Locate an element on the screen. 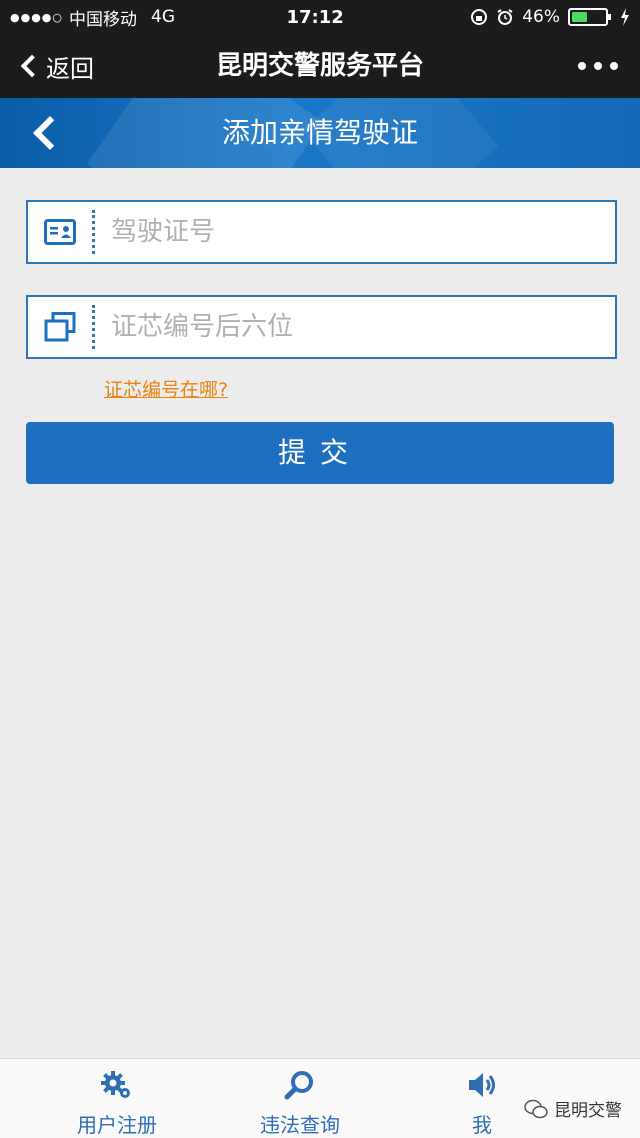 This screenshot has width=640, height=1138. watermark-text: 昆明交警 is located at coordinates (588, 1111).